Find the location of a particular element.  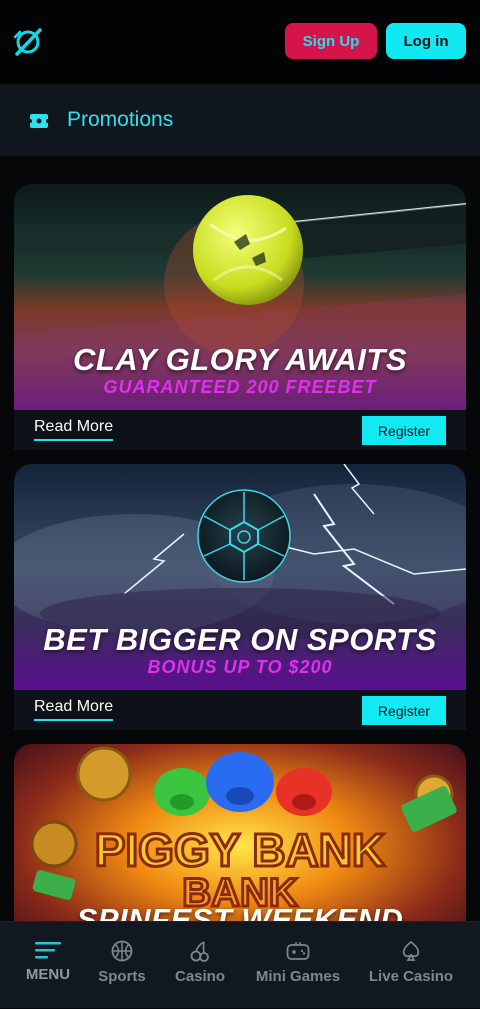

promo-subtitle: BONUS UP TO $200 is located at coordinates (240, 667).